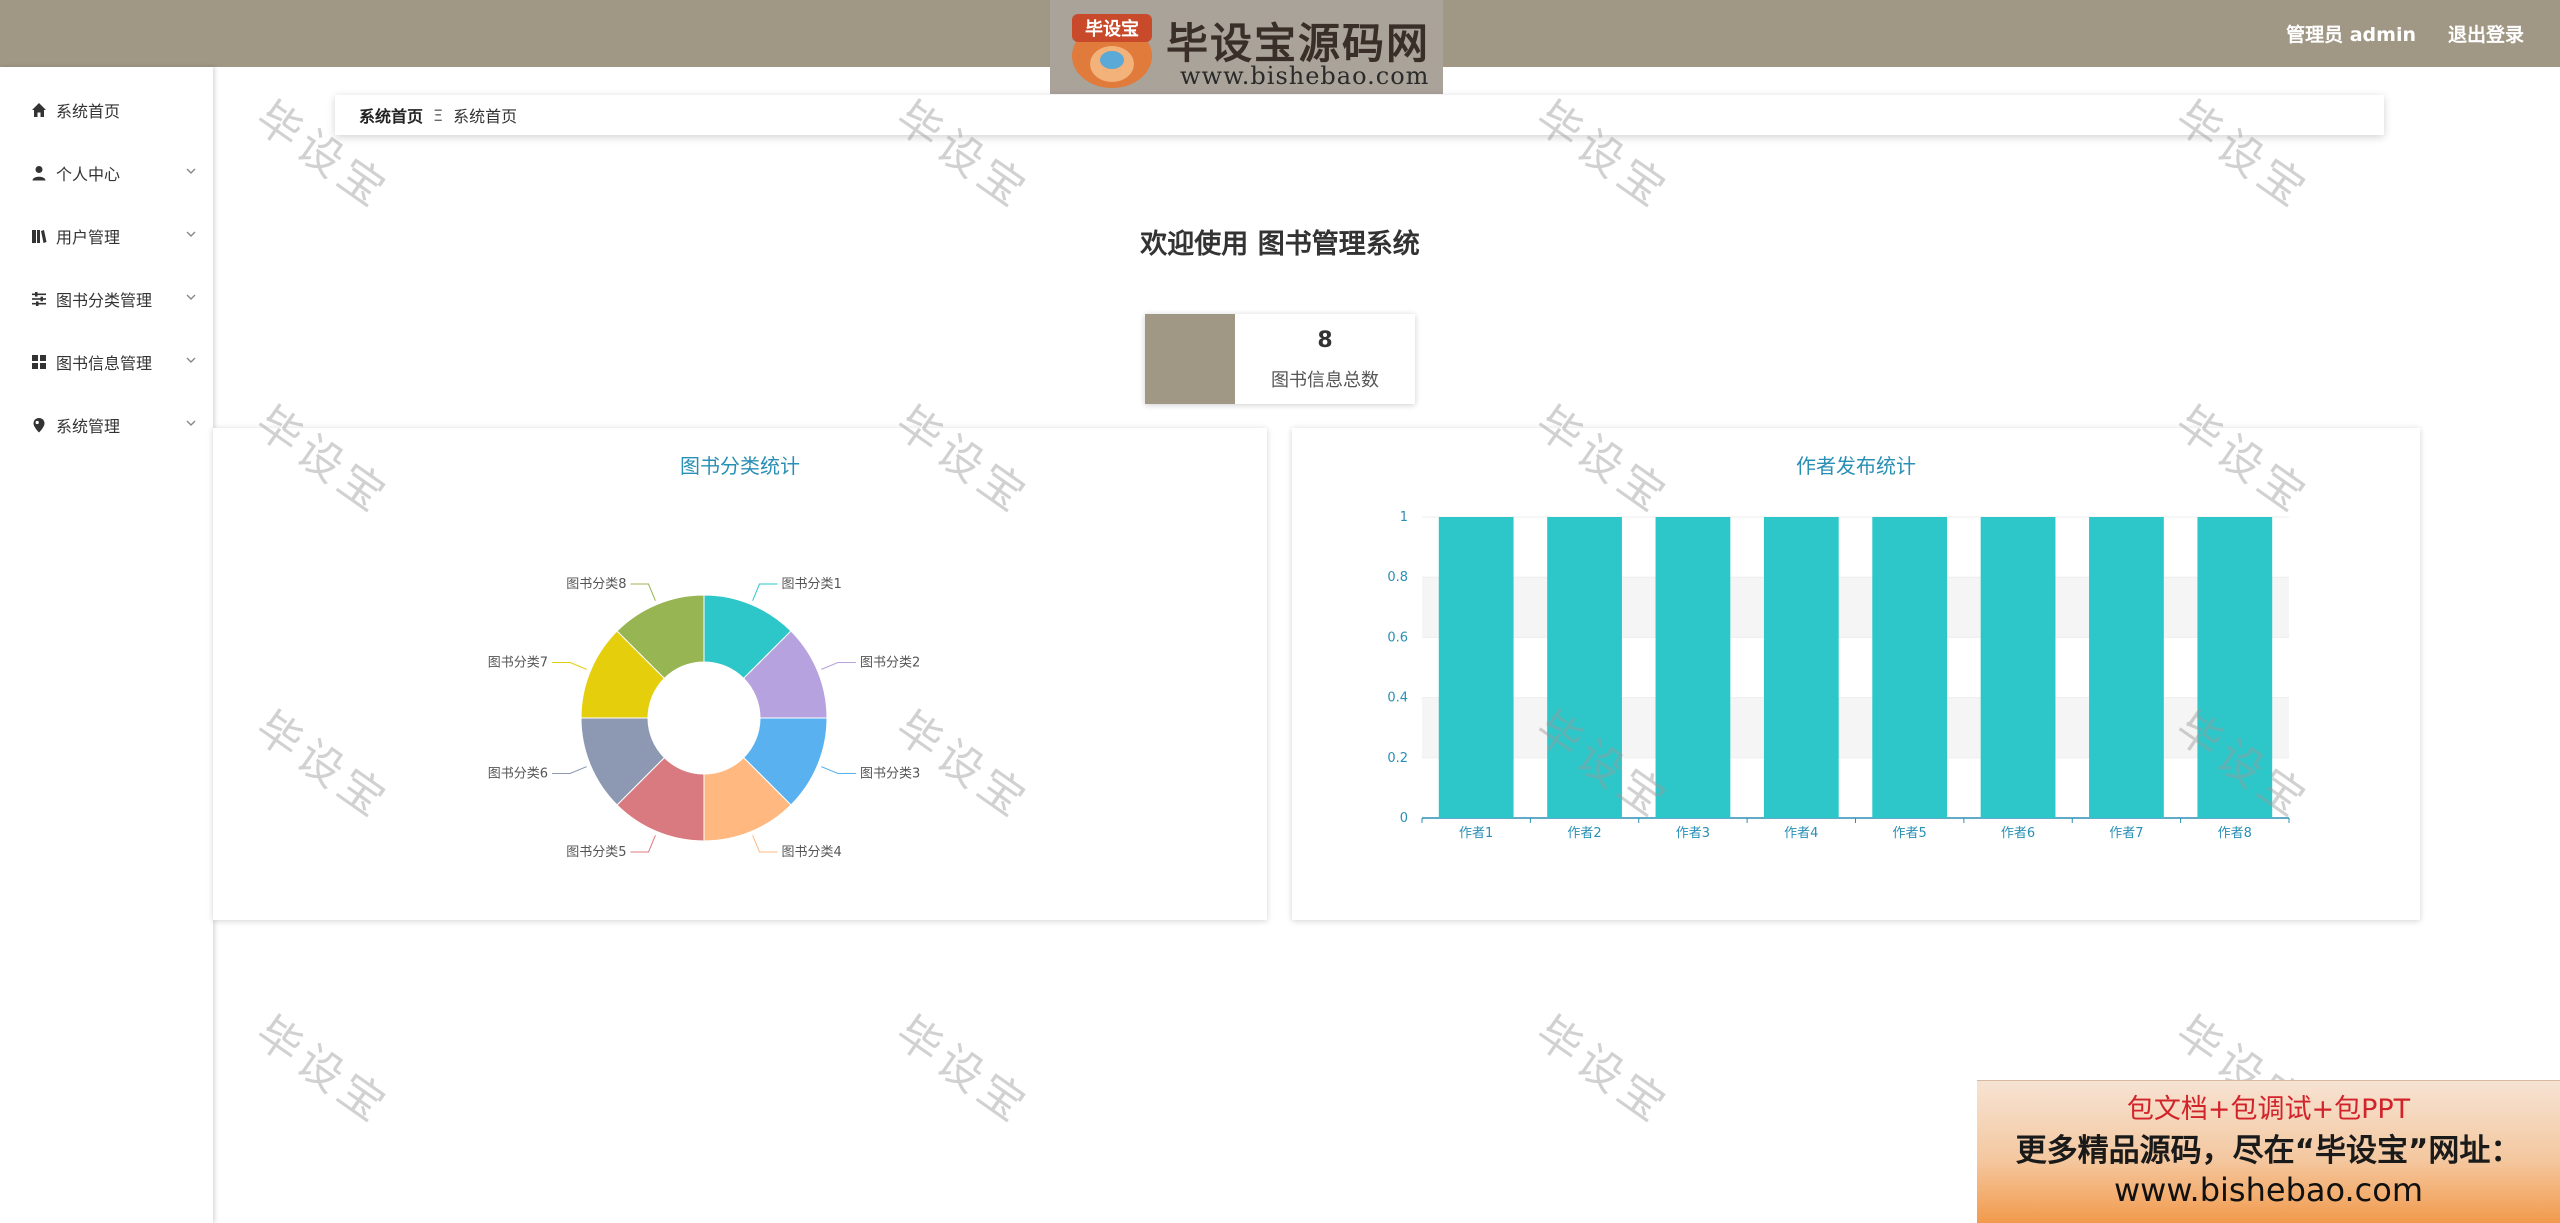 The image size is (2560, 1223). I want to click on promo-line-2: 更多精品源码，尽在“毕设宝”网址：, so click(2268, 1151).